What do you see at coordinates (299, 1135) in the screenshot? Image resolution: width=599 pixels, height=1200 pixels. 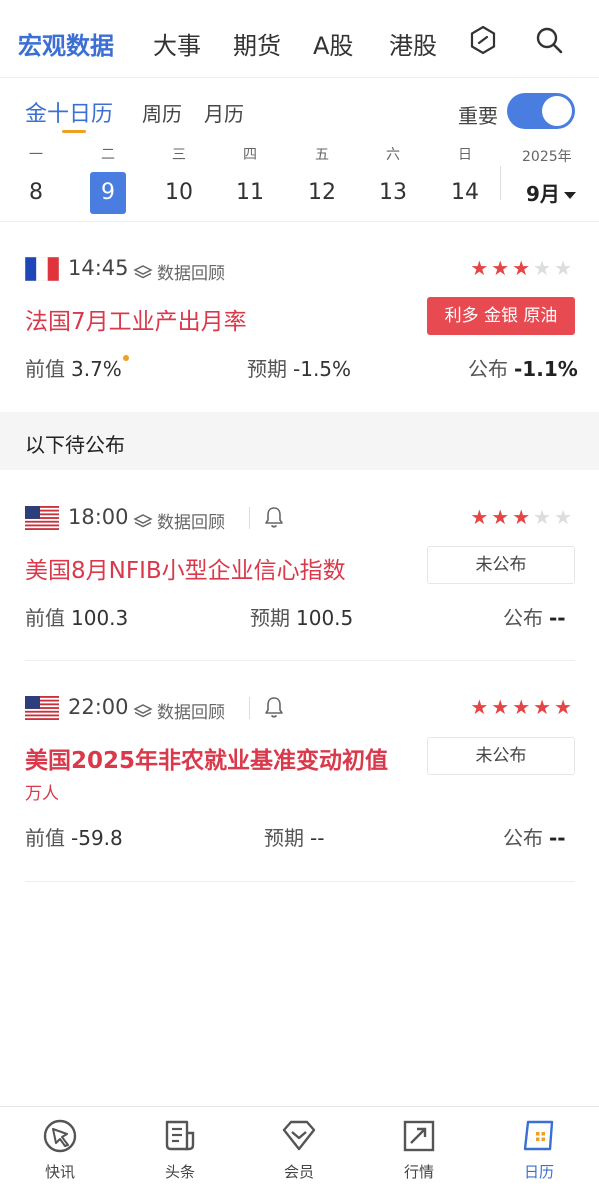 I see `diamond-icon` at bounding box center [299, 1135].